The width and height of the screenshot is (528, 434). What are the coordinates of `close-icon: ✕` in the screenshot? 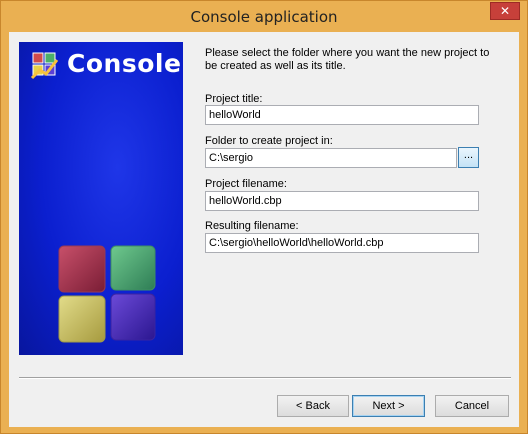 It's located at (505, 11).